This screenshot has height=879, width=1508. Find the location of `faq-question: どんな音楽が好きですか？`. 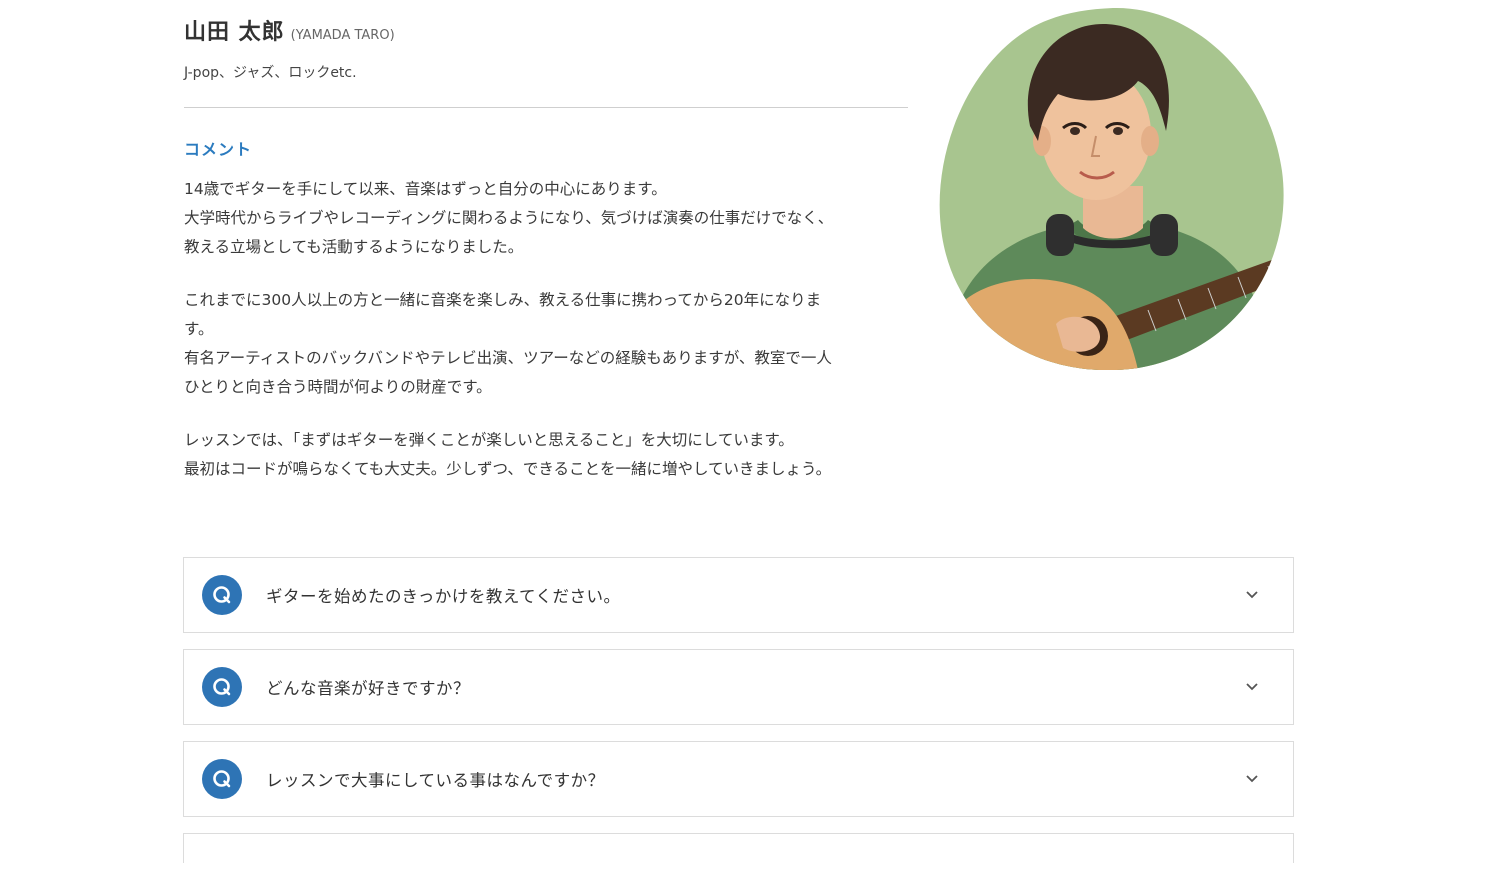

faq-question: どんな音楽が好きですか？ is located at coordinates (368, 688).